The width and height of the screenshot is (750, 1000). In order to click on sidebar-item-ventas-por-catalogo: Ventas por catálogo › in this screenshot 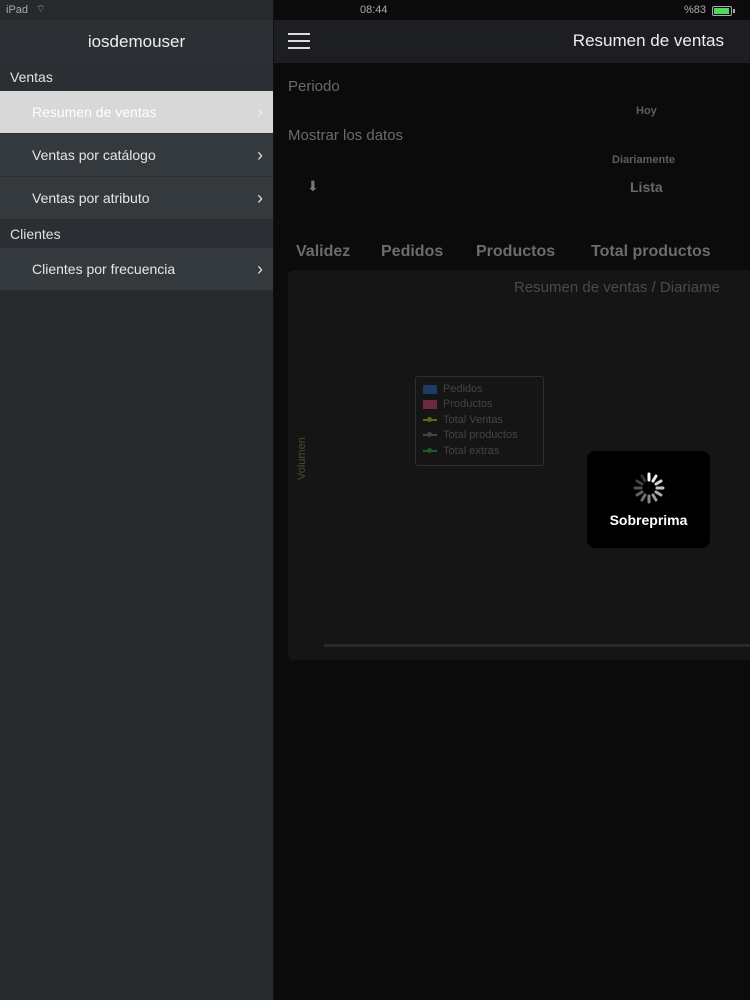, I will do `click(136, 155)`.